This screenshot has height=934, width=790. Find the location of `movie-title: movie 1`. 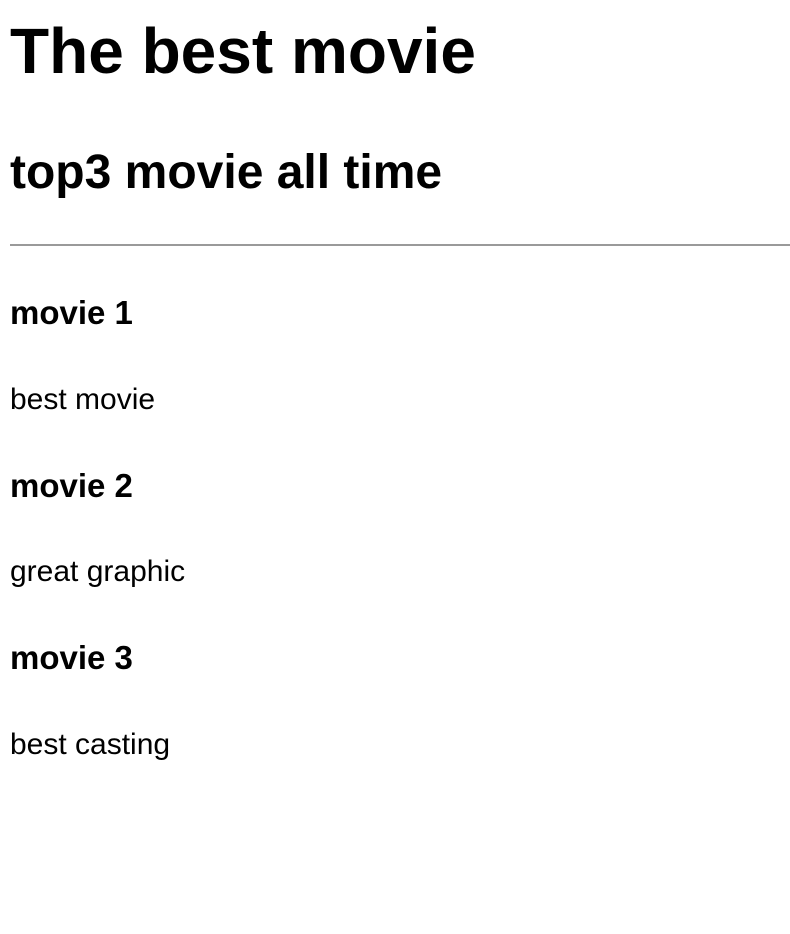

movie-title: movie 1 is located at coordinates (71, 312).